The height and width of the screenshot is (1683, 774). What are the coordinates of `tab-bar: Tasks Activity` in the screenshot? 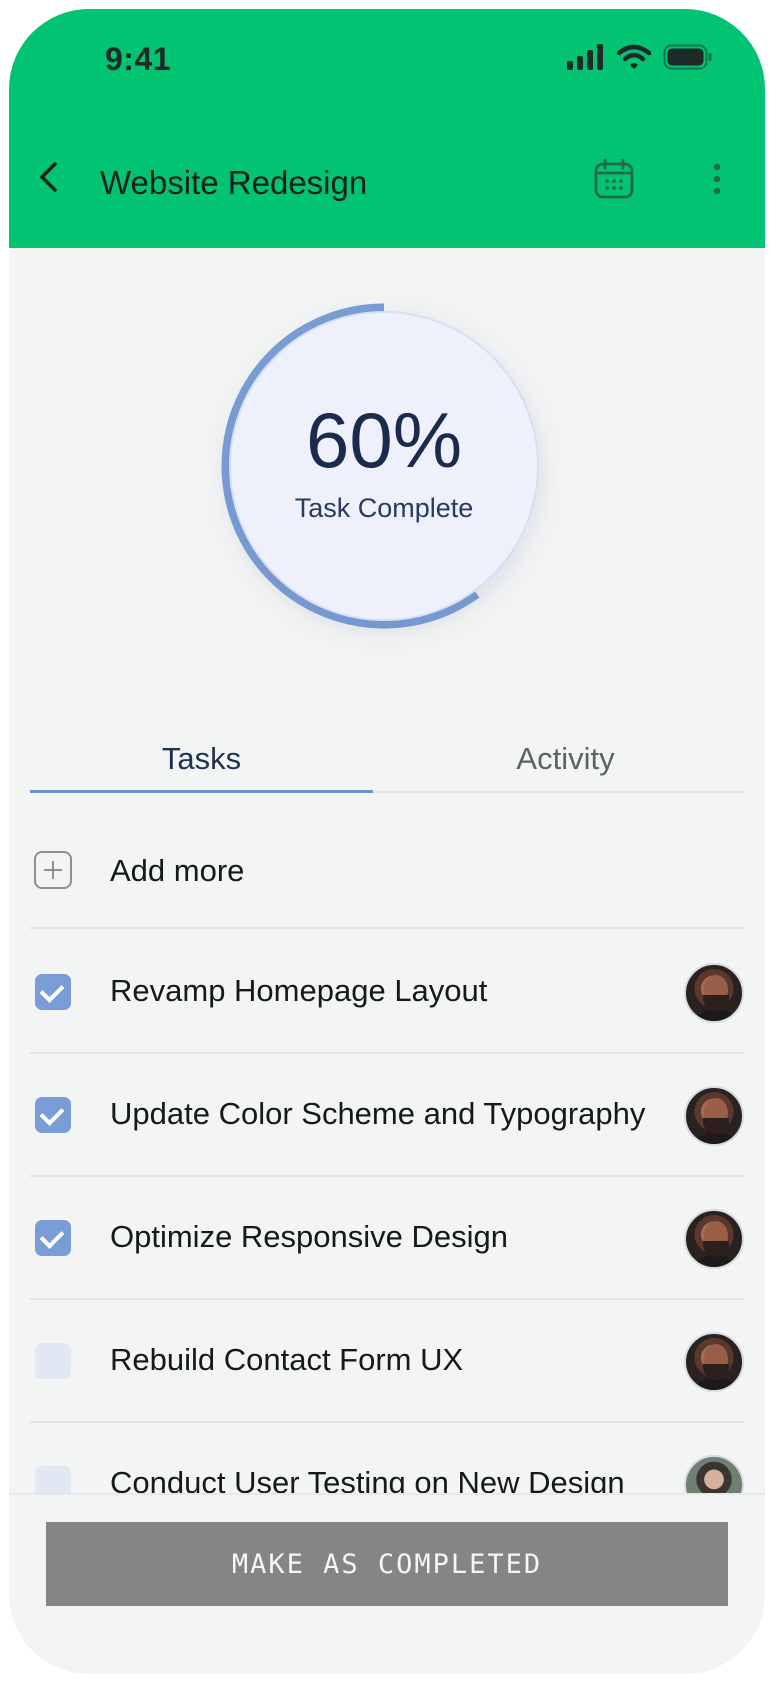 It's located at (387, 761).